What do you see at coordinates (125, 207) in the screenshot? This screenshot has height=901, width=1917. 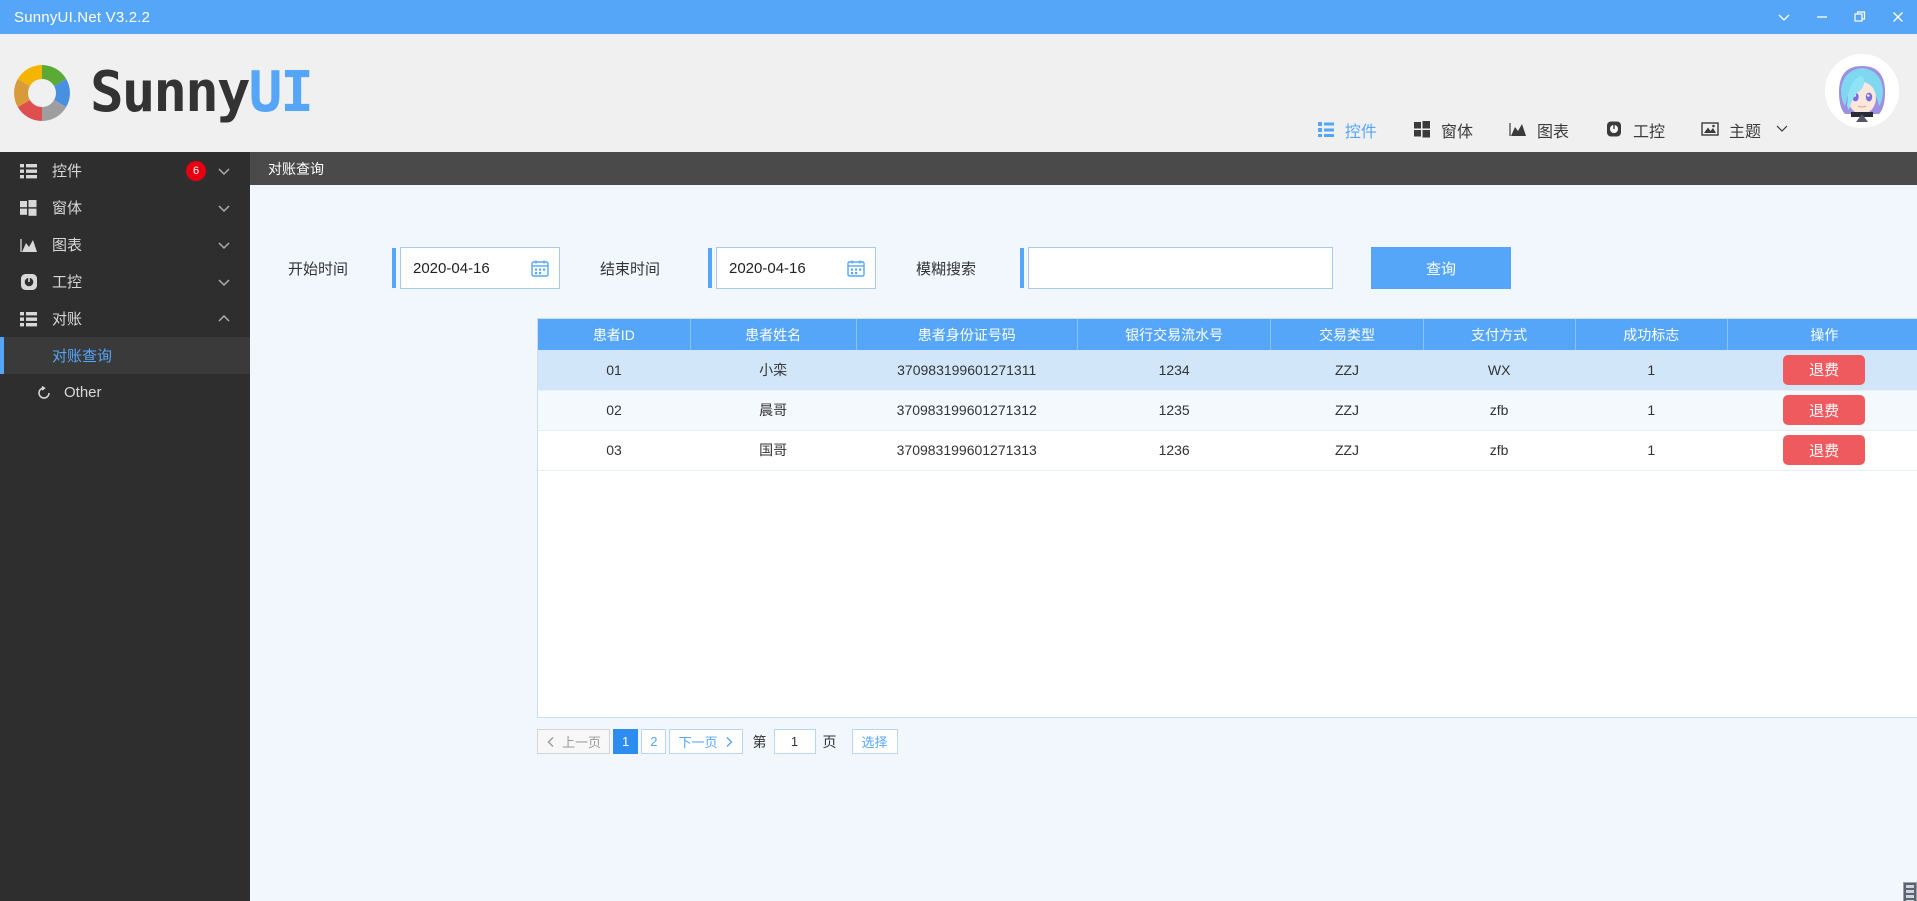 I see `sidebar-item-forms: 窗体` at bounding box center [125, 207].